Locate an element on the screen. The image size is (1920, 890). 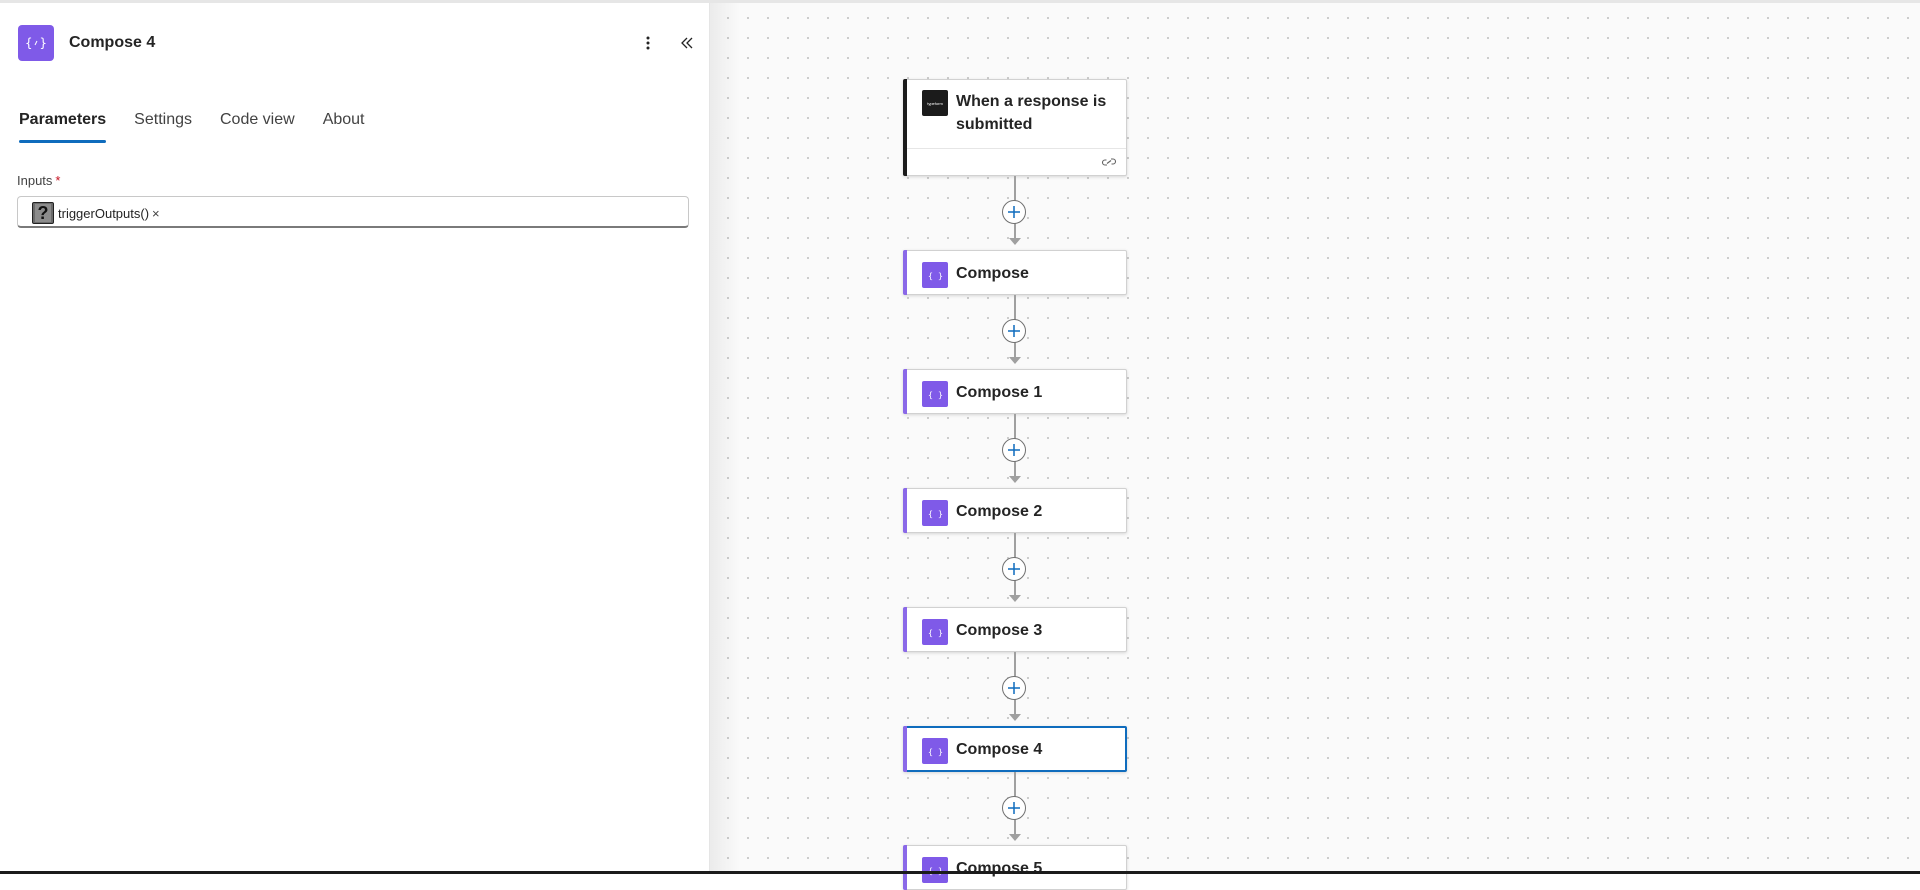
token-icon-glyph: ? is located at coordinates (43, 213).